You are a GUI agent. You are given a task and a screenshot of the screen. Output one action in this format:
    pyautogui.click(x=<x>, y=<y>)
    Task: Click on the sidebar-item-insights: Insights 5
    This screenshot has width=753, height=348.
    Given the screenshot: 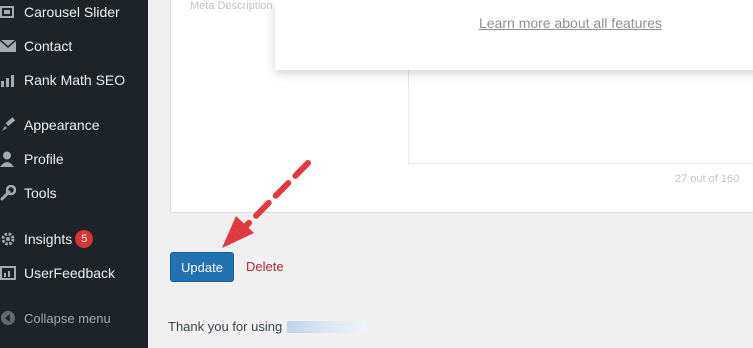 What is the action you would take?
    pyautogui.click(x=74, y=239)
    